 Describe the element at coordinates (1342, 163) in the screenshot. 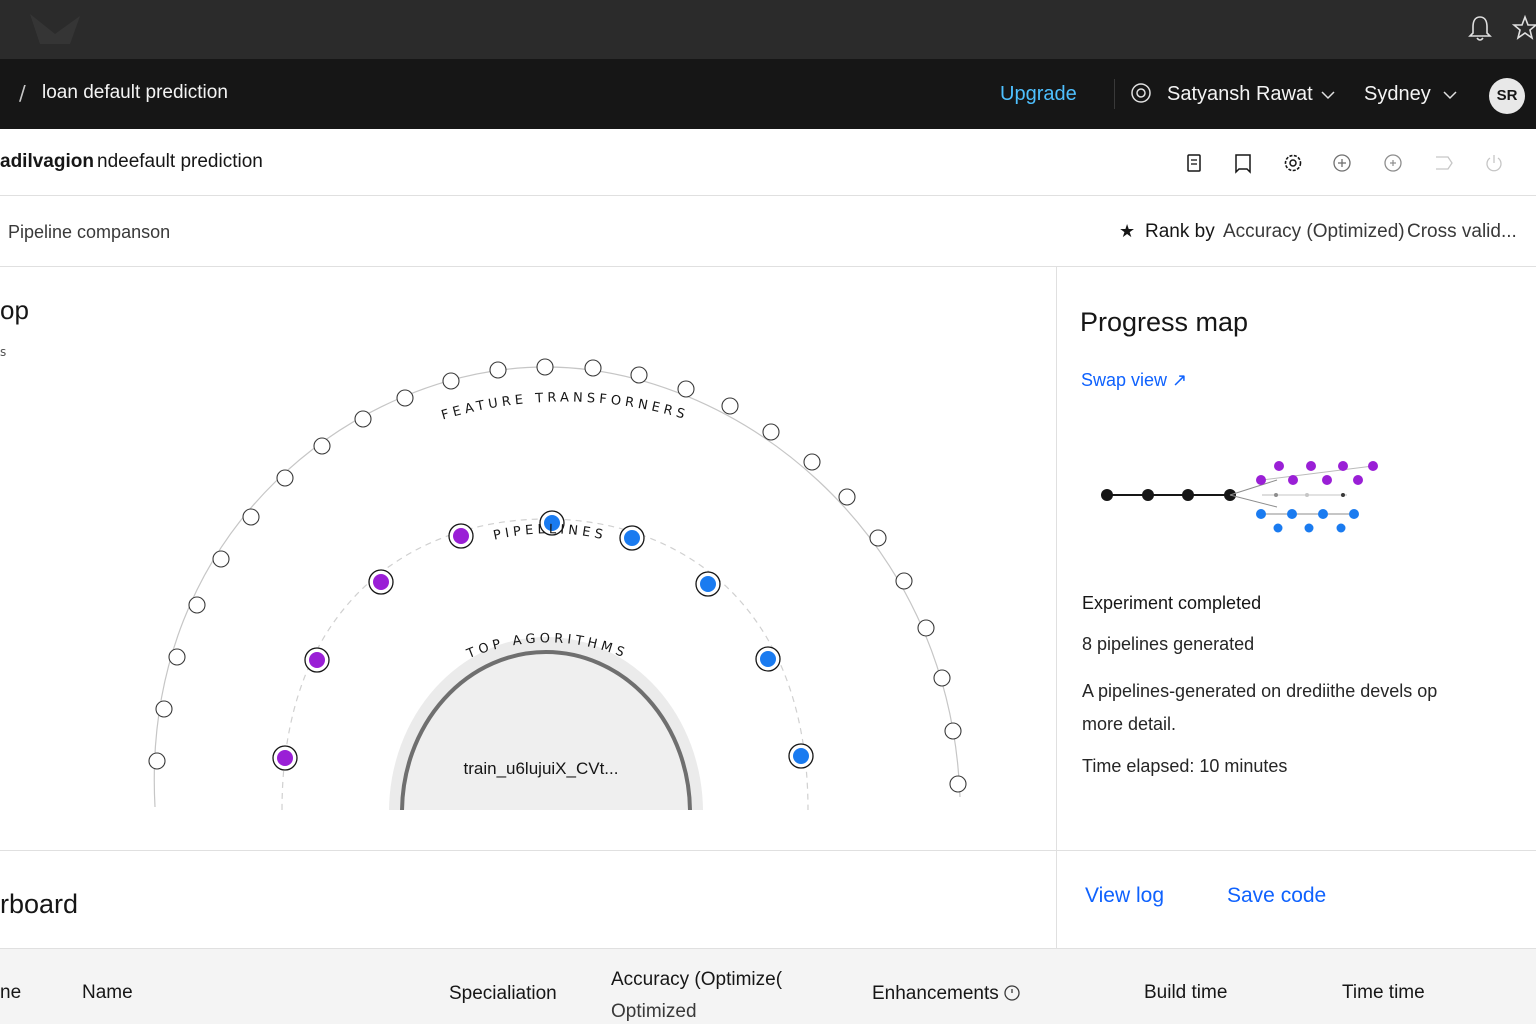

I see `add-circle-icon` at that location.